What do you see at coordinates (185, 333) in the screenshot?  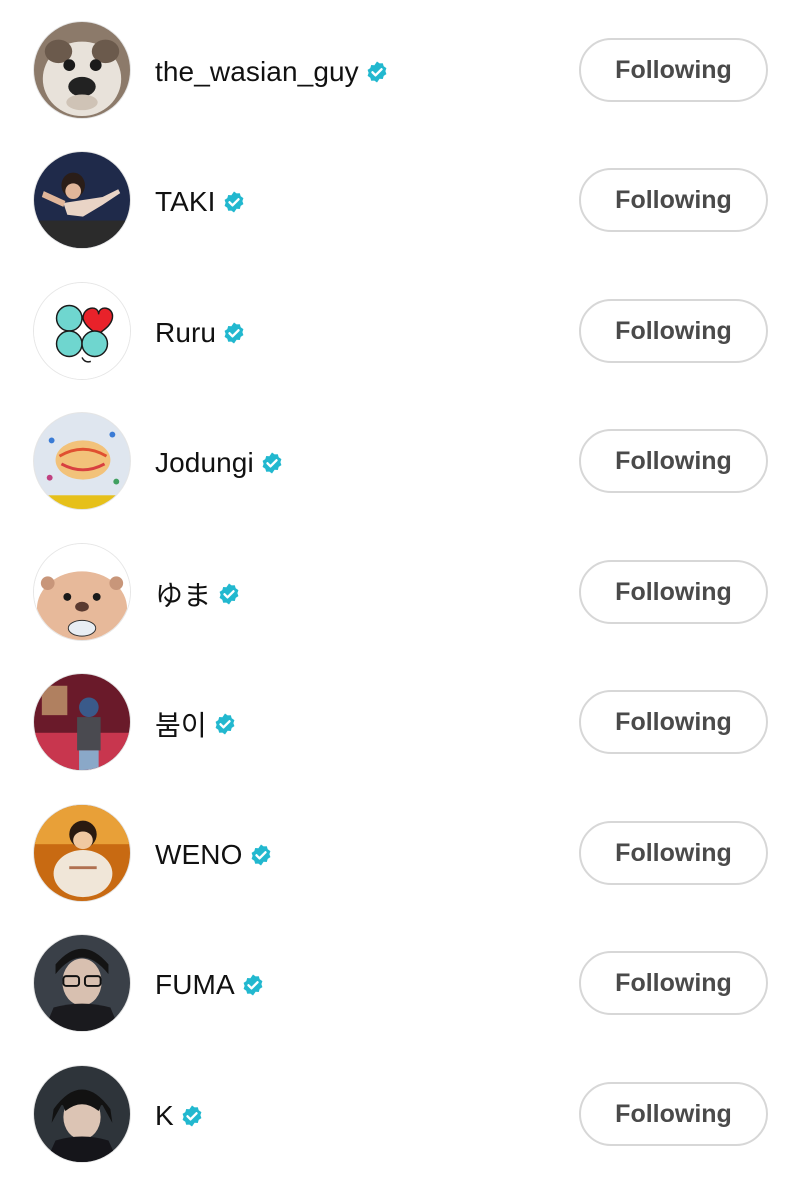 I see `username: Ruru` at bounding box center [185, 333].